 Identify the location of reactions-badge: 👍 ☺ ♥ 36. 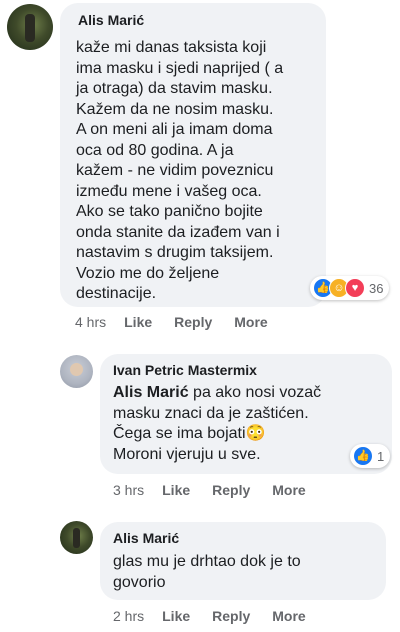
(350, 288).